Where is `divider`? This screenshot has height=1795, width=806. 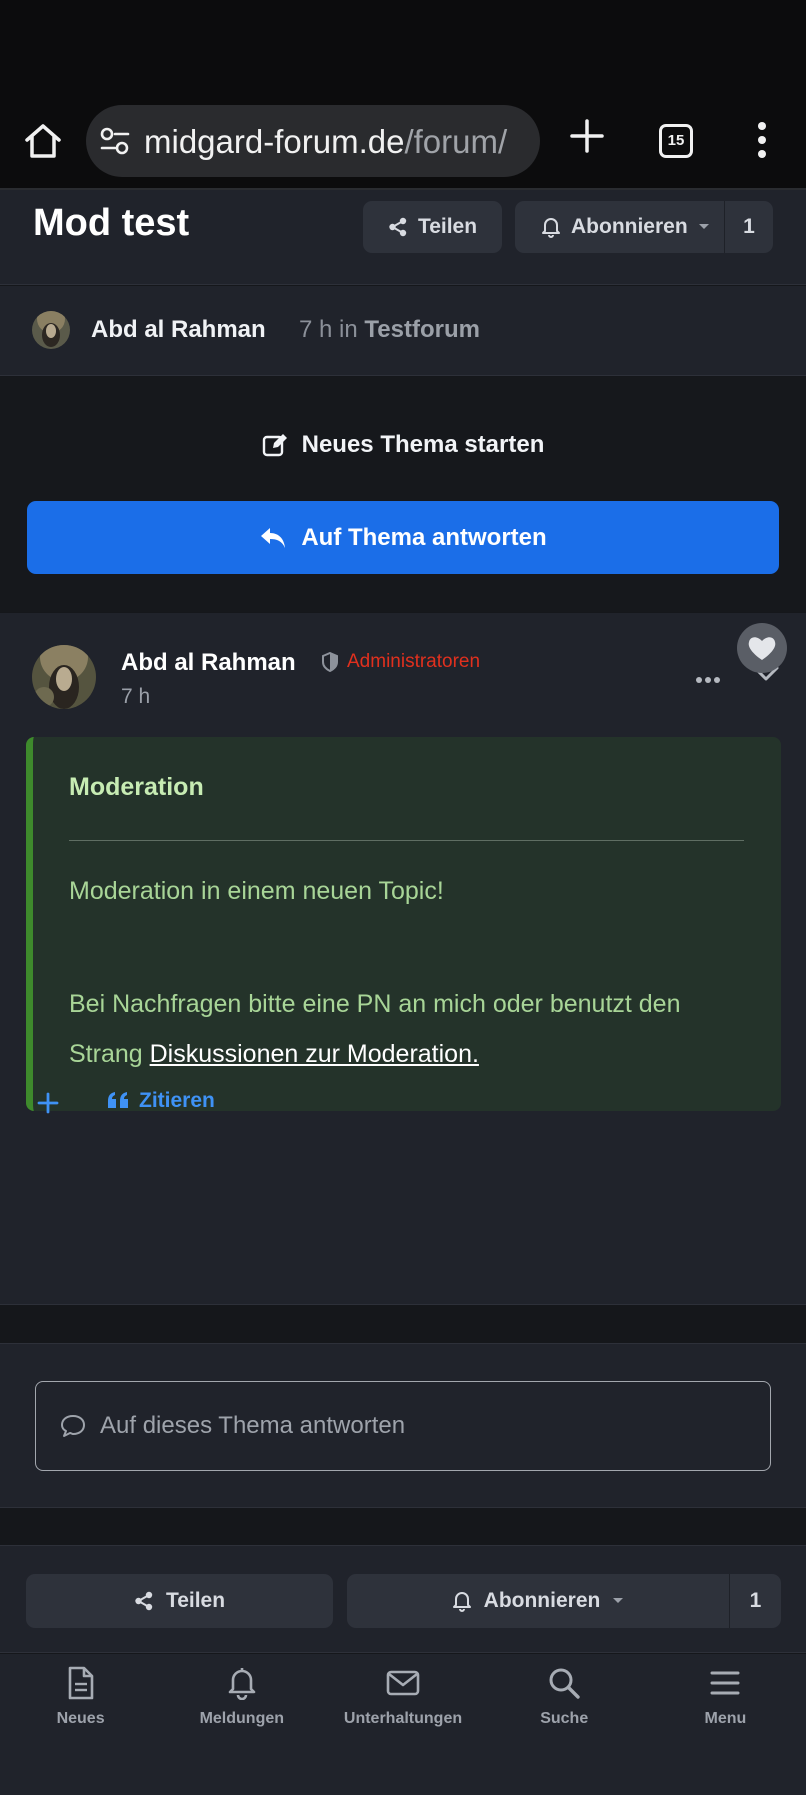 divider is located at coordinates (406, 840).